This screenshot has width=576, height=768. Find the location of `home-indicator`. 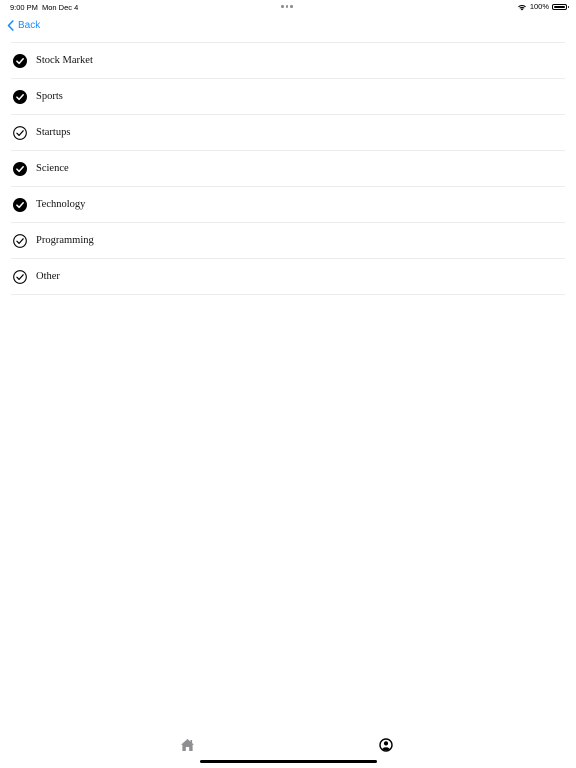

home-indicator is located at coordinates (288, 761).